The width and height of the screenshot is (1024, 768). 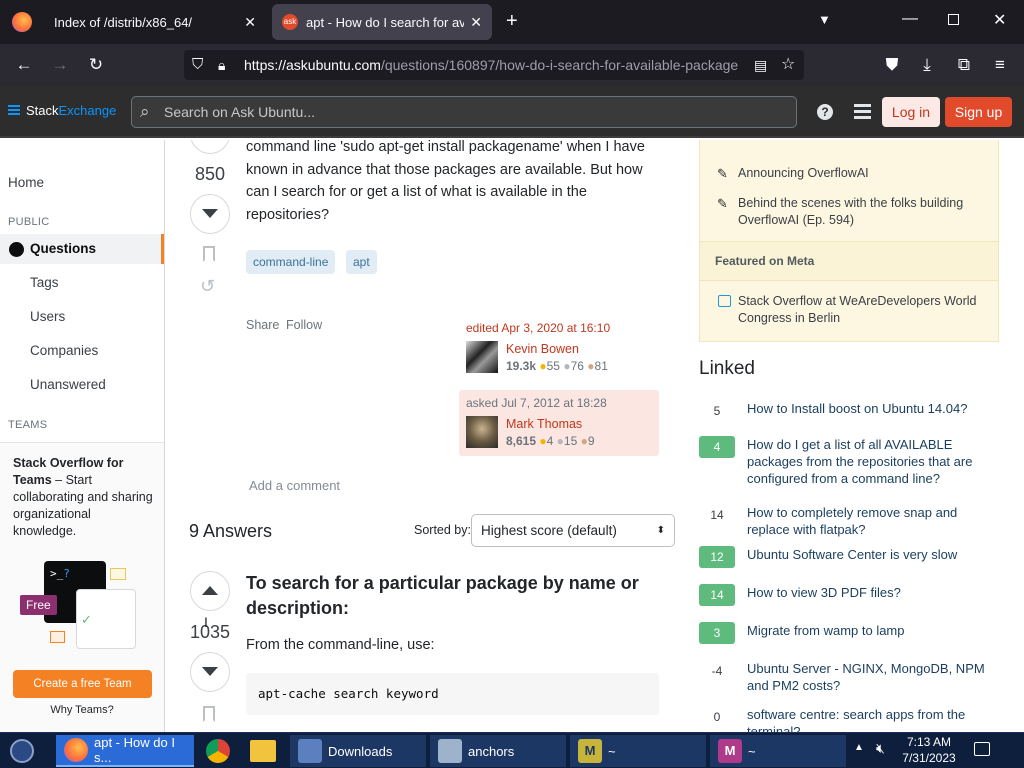 What do you see at coordinates (862, 112) in the screenshot?
I see `site-switcher-icon` at bounding box center [862, 112].